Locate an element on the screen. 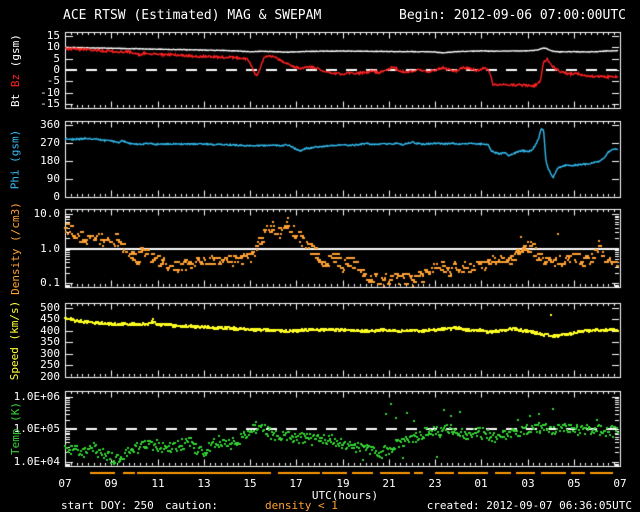 The width and height of the screenshot is (640, 512). x-tick-label: 03 is located at coordinates (528, 483).